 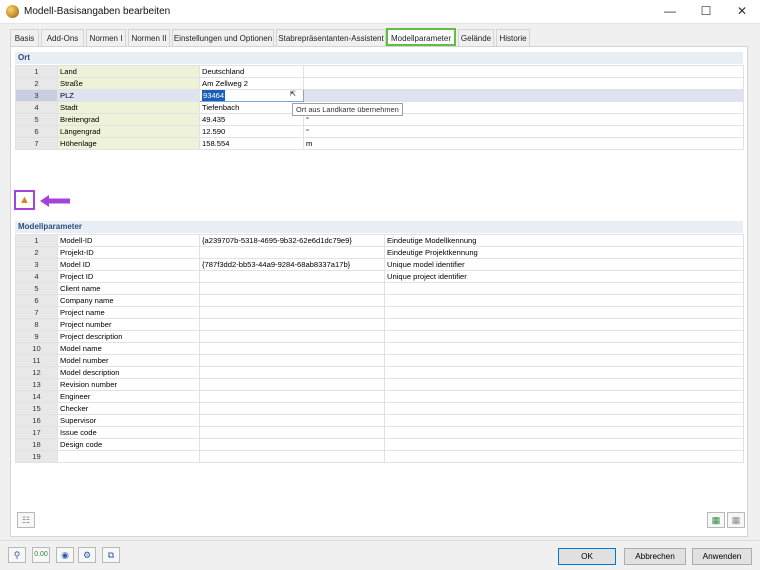 I want to click on table-row: 16 Supervisor, so click(x=379, y=420).